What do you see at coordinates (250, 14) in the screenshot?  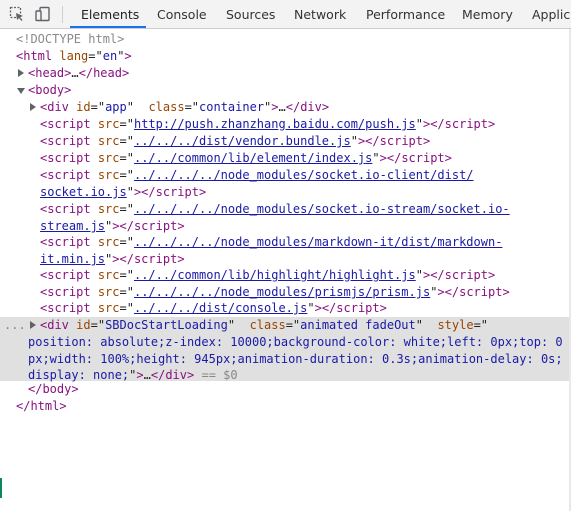 I see `tab-sources: Sources` at bounding box center [250, 14].